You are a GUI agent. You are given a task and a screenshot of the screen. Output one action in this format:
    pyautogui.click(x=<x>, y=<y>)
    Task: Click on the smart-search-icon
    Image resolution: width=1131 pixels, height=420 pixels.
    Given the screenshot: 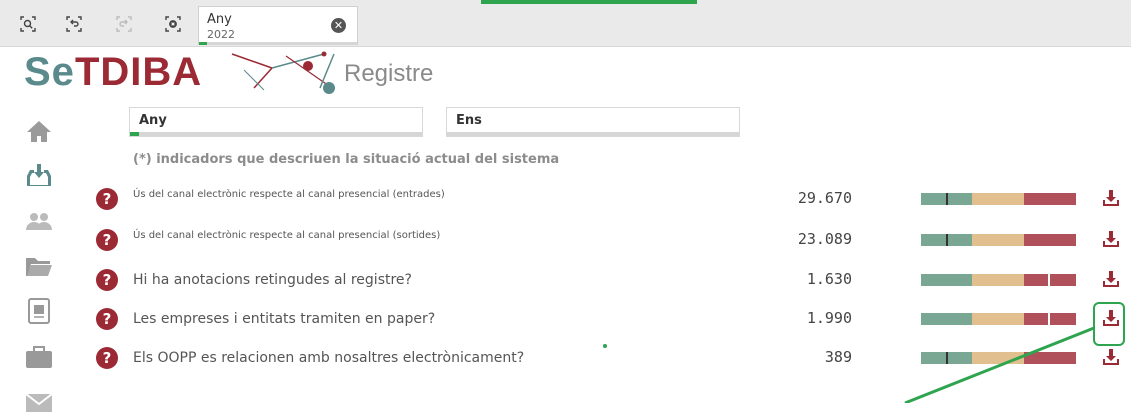 What is the action you would take?
    pyautogui.click(x=28, y=24)
    